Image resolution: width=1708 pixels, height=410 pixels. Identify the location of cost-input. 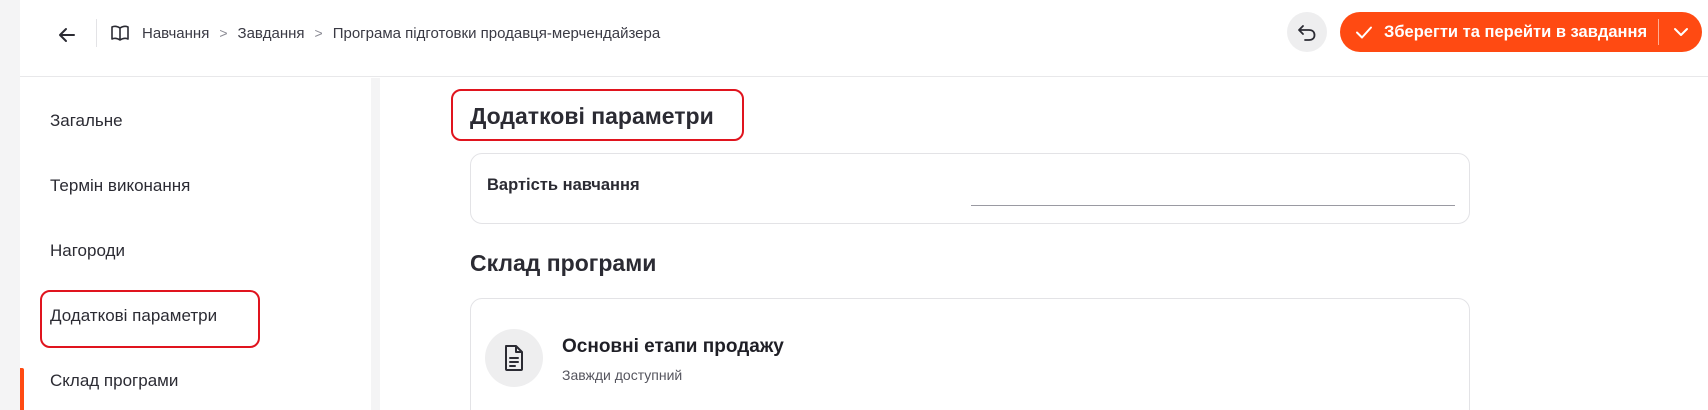
(1213, 193).